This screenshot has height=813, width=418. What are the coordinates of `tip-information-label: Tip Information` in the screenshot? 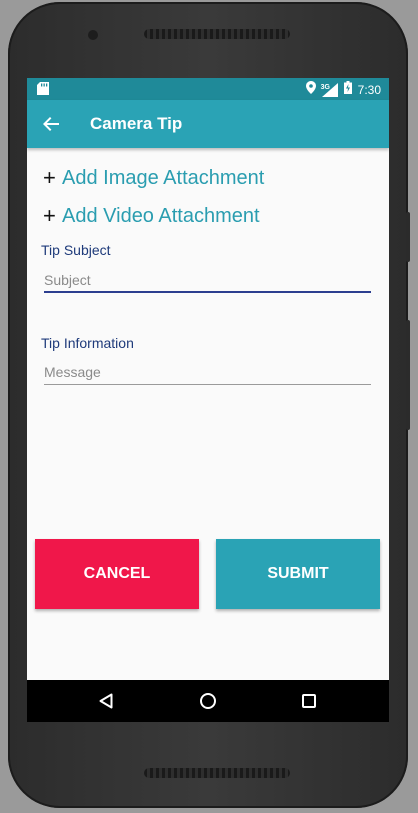 It's located at (87, 343).